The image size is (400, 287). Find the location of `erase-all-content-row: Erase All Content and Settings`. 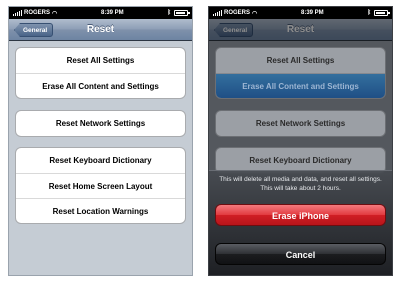

erase-all-content-row: Erase All Content and Settings is located at coordinates (100, 85).